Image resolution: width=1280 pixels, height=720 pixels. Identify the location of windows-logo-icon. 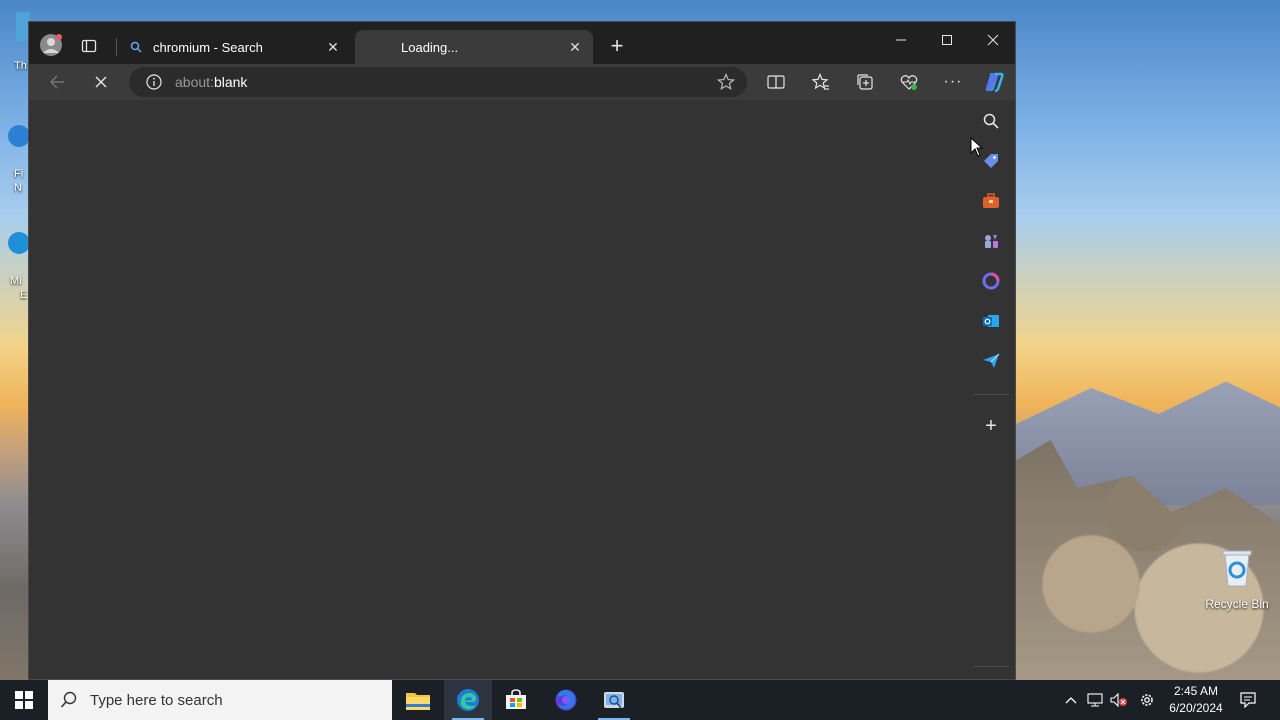
(24, 700).